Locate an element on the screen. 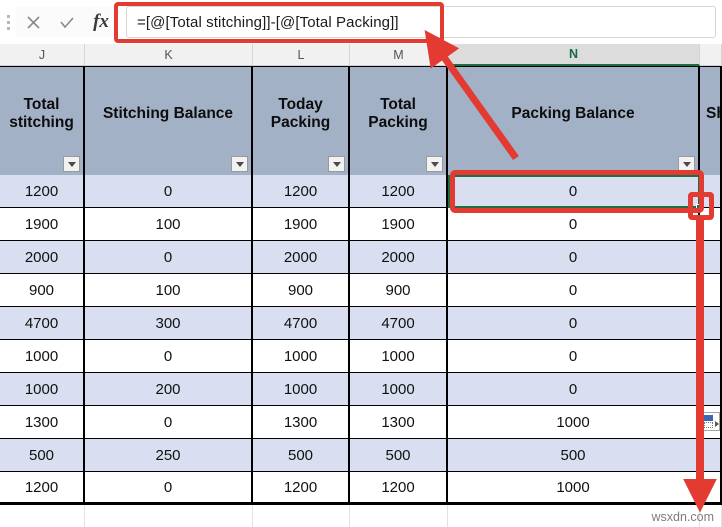  insert-function-icon: fx is located at coordinates (101, 22).